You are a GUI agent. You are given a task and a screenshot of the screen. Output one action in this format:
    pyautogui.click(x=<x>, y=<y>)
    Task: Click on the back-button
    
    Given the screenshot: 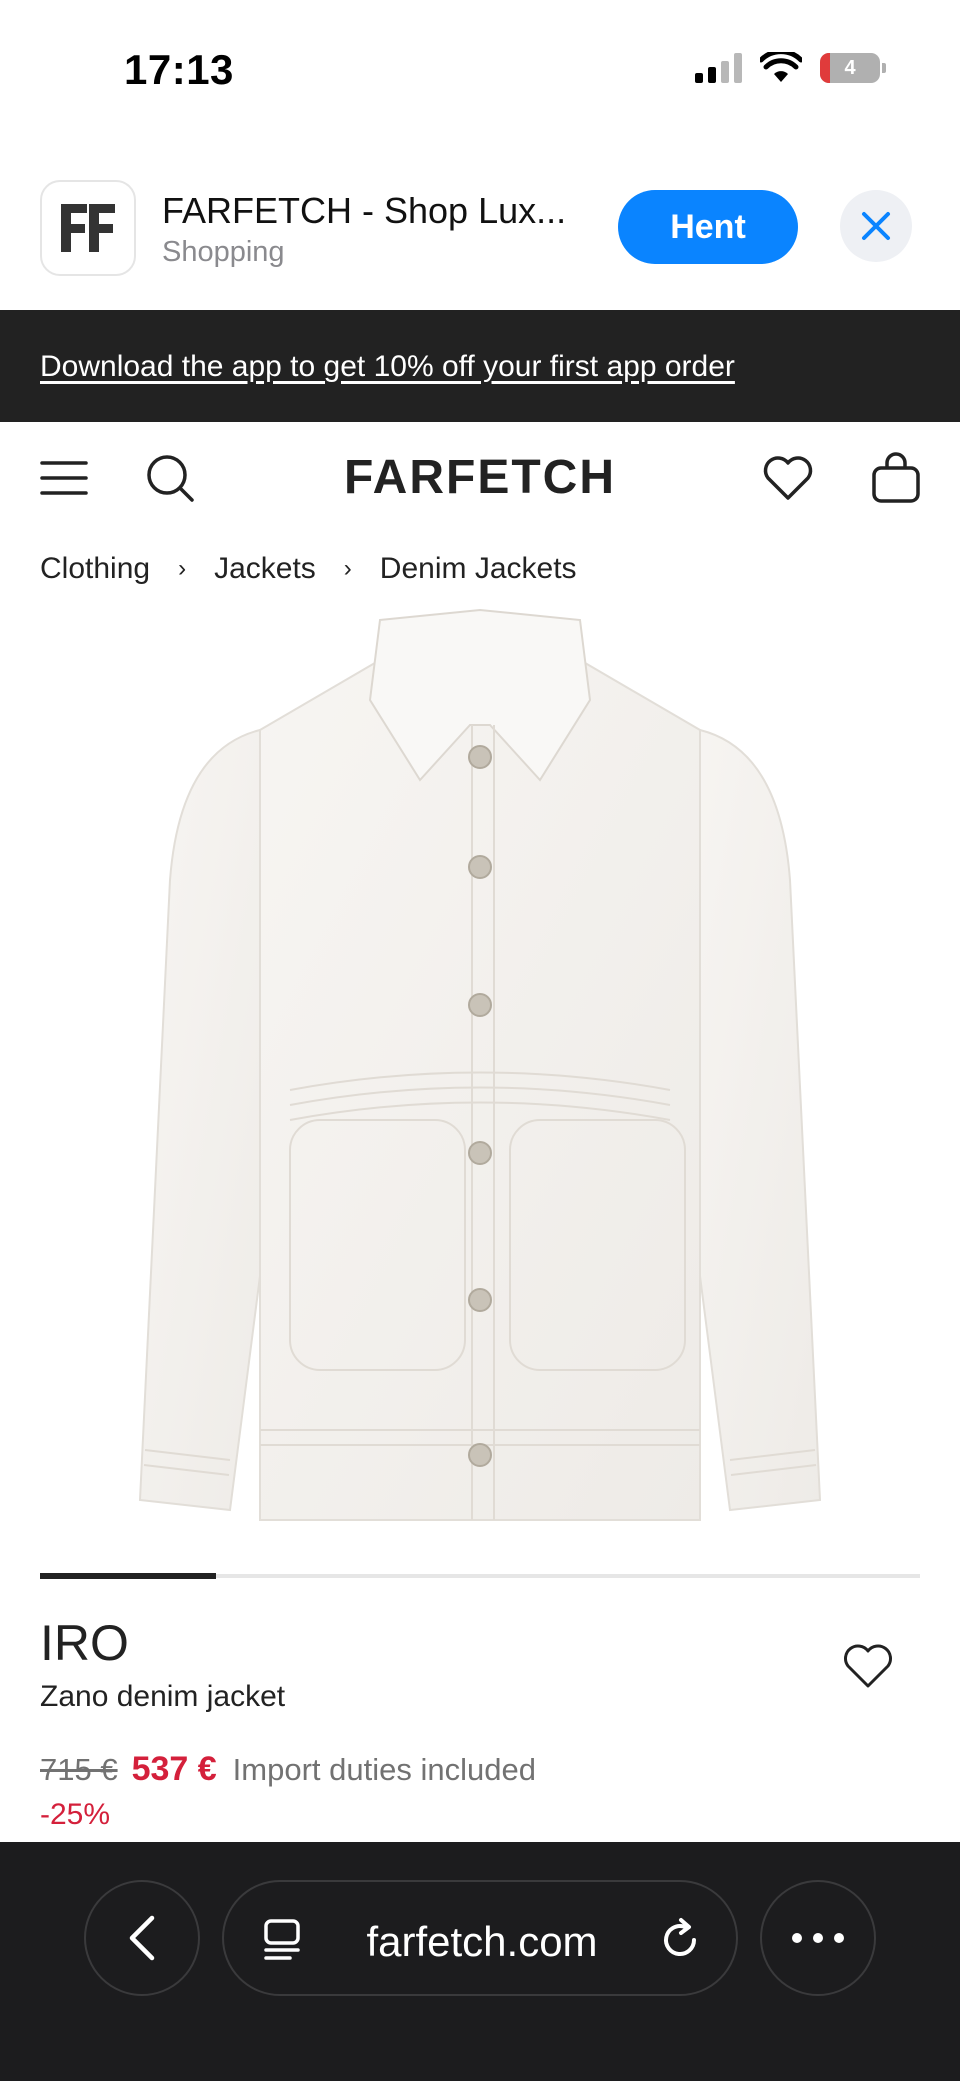 What is the action you would take?
    pyautogui.click(x=142, y=1938)
    